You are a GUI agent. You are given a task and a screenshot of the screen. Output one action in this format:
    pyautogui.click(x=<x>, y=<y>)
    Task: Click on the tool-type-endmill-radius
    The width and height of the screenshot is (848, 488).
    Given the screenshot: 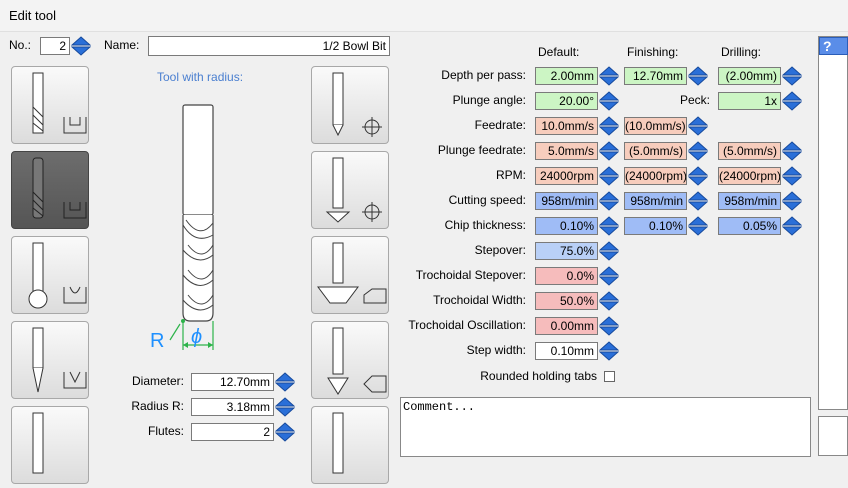 What is the action you would take?
    pyautogui.click(x=50, y=190)
    